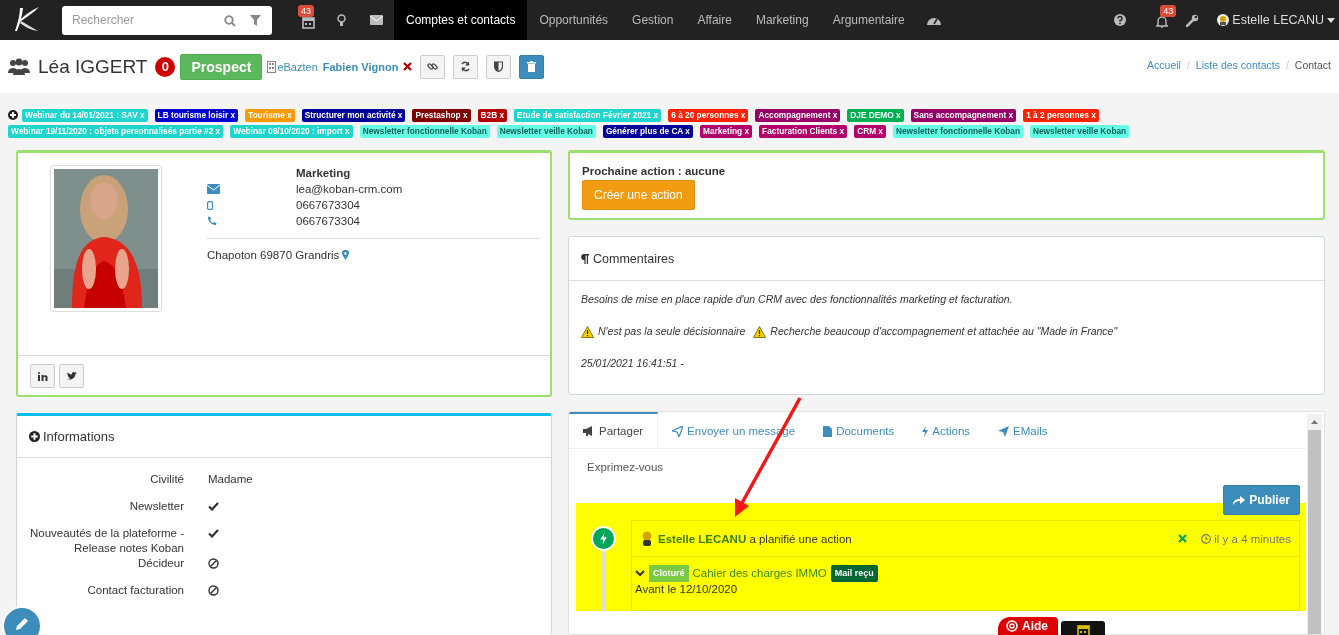 This screenshot has width=1339, height=635. I want to click on phone-number: 0667673304, so click(328, 221).